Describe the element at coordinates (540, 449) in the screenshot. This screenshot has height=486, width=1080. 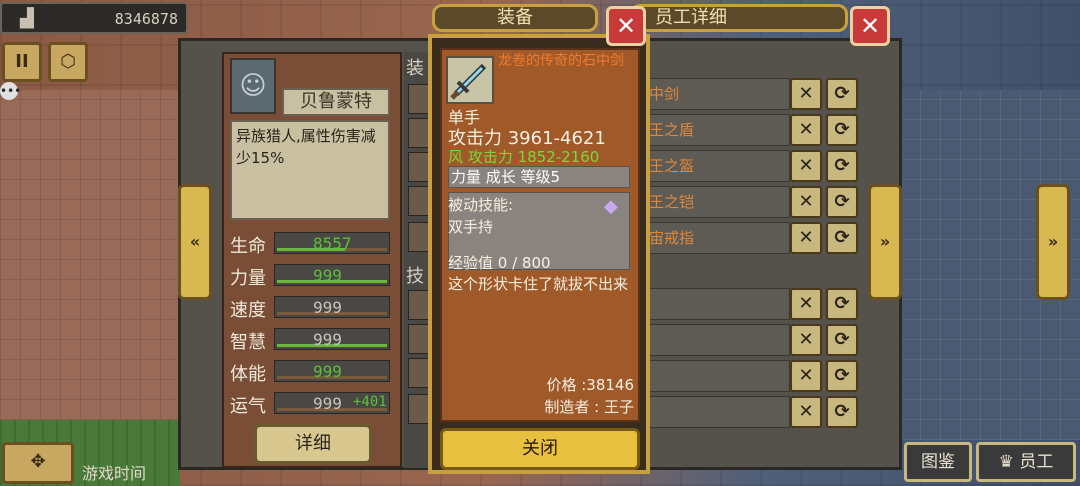
I see `close-item-button: 关闭` at that location.